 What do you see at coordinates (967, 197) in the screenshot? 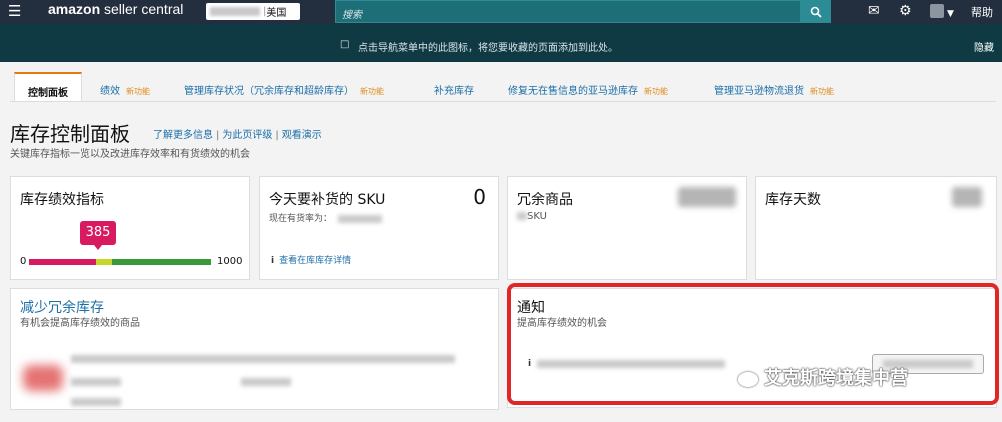
I see `days-count-blurred` at bounding box center [967, 197].